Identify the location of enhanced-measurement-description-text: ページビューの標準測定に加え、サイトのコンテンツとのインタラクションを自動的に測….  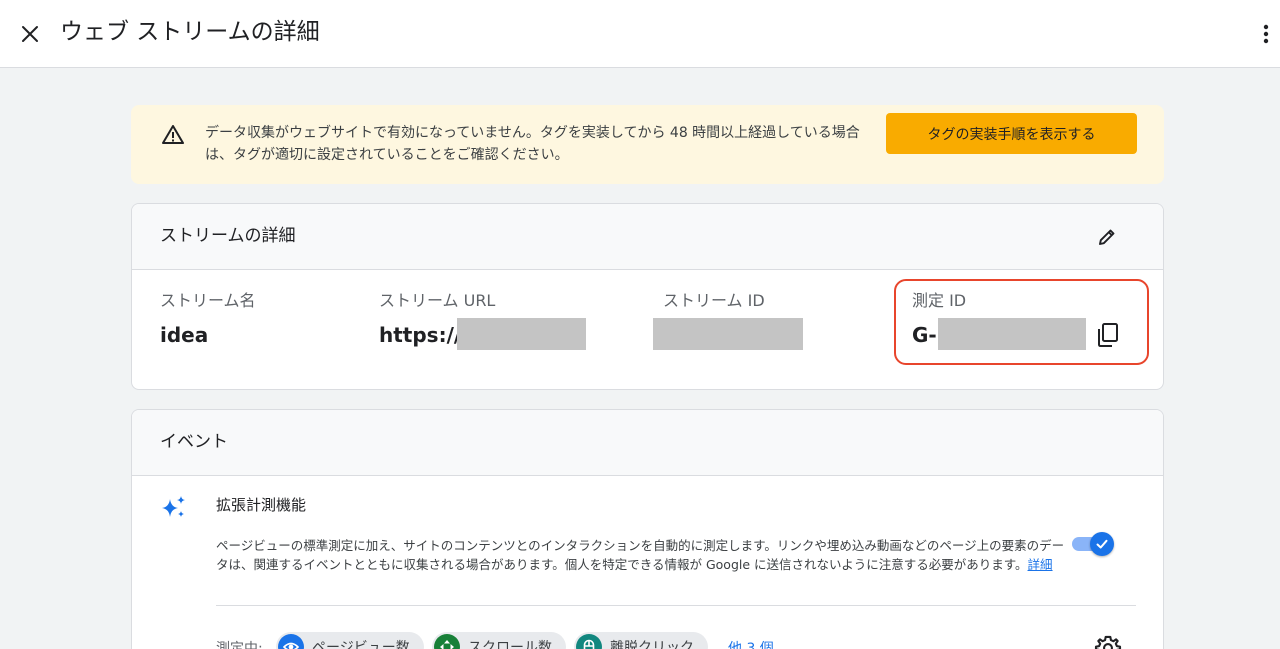
(640, 555).